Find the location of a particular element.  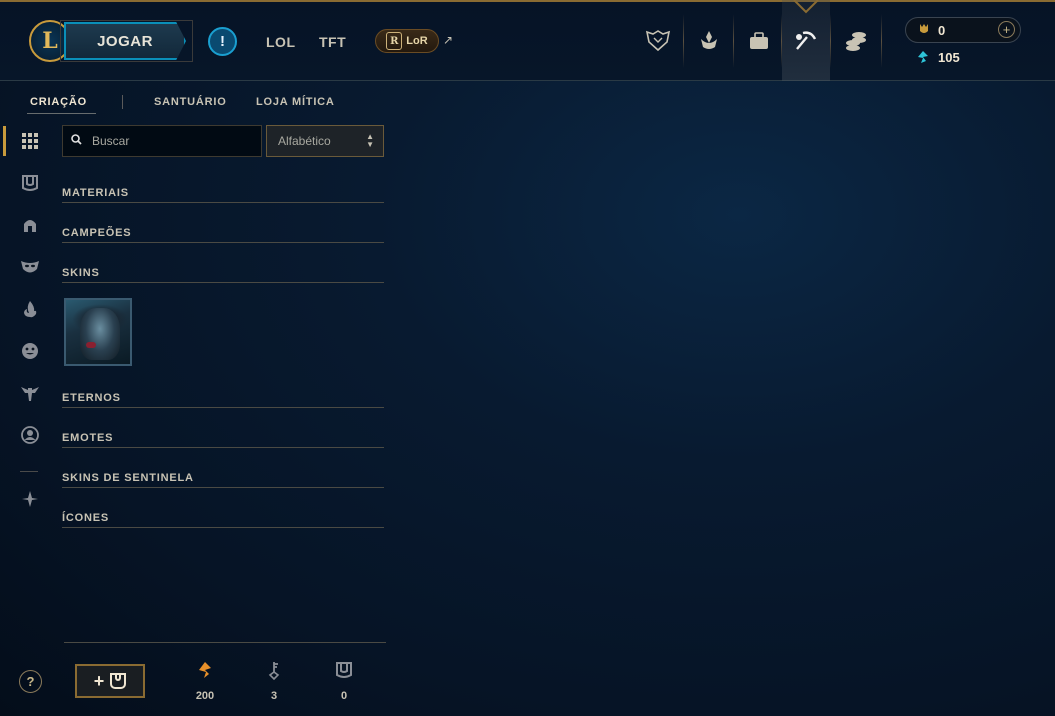

keys-value: 3 is located at coordinates (274, 696).